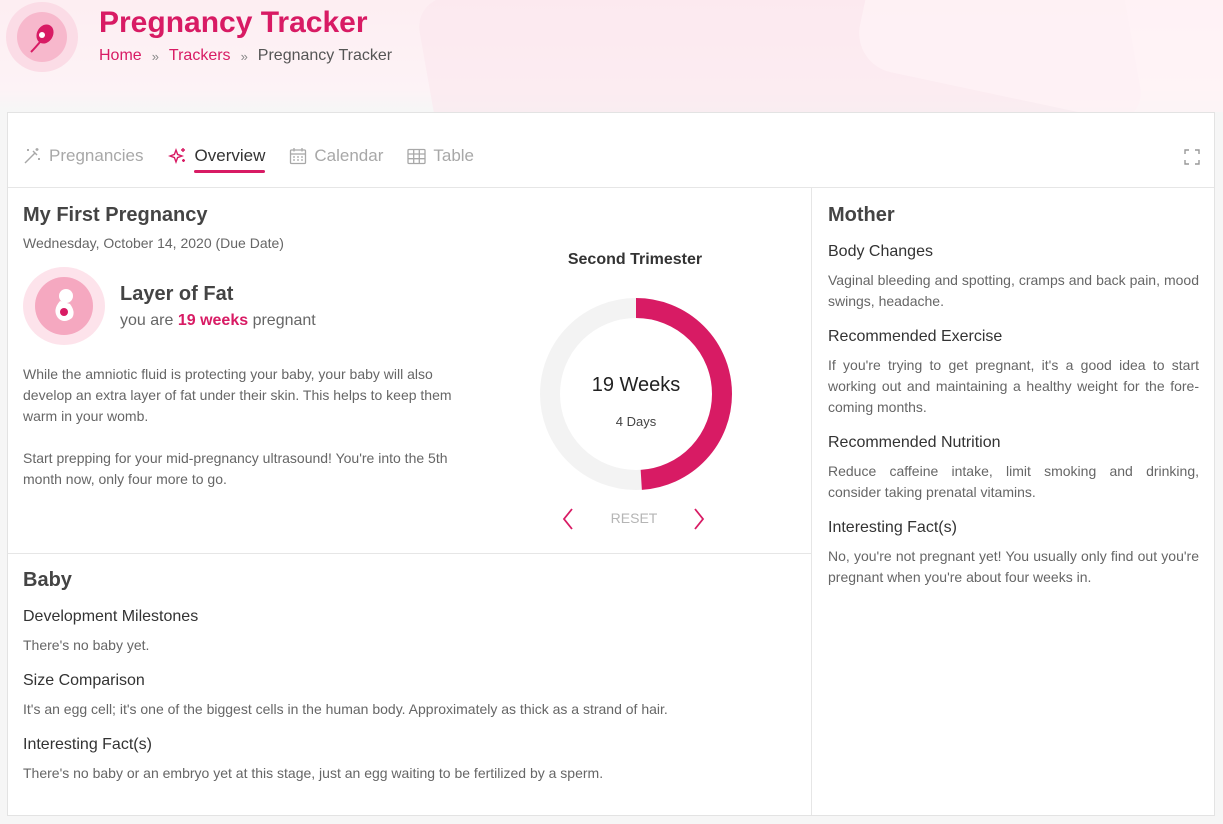 The height and width of the screenshot is (824, 1223). I want to click on development-milestones-heading: Development Milestones, so click(111, 616).